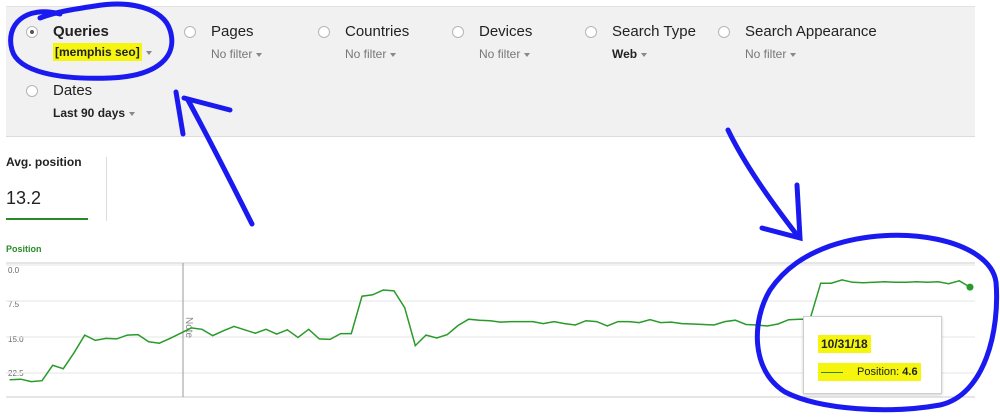  I want to click on metric-divider, so click(106, 189).